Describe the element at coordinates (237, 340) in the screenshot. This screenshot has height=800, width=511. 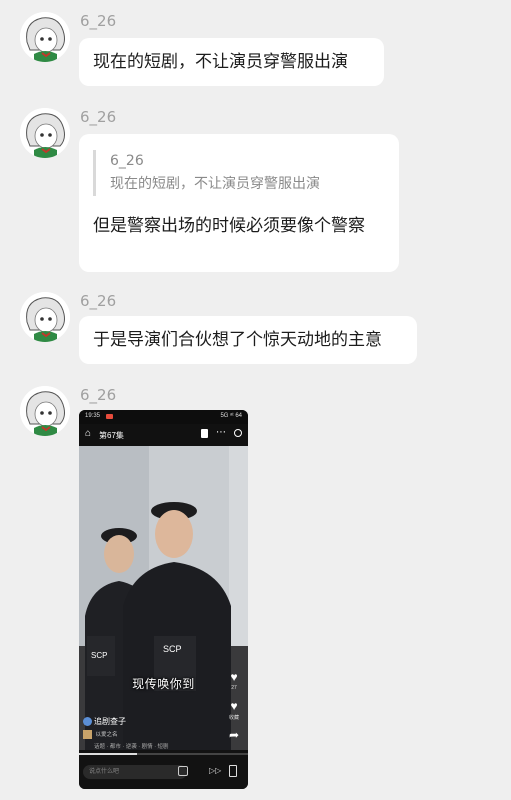
I see `message-text: 于是导演们合伙想了个惊天动地的主意` at that location.